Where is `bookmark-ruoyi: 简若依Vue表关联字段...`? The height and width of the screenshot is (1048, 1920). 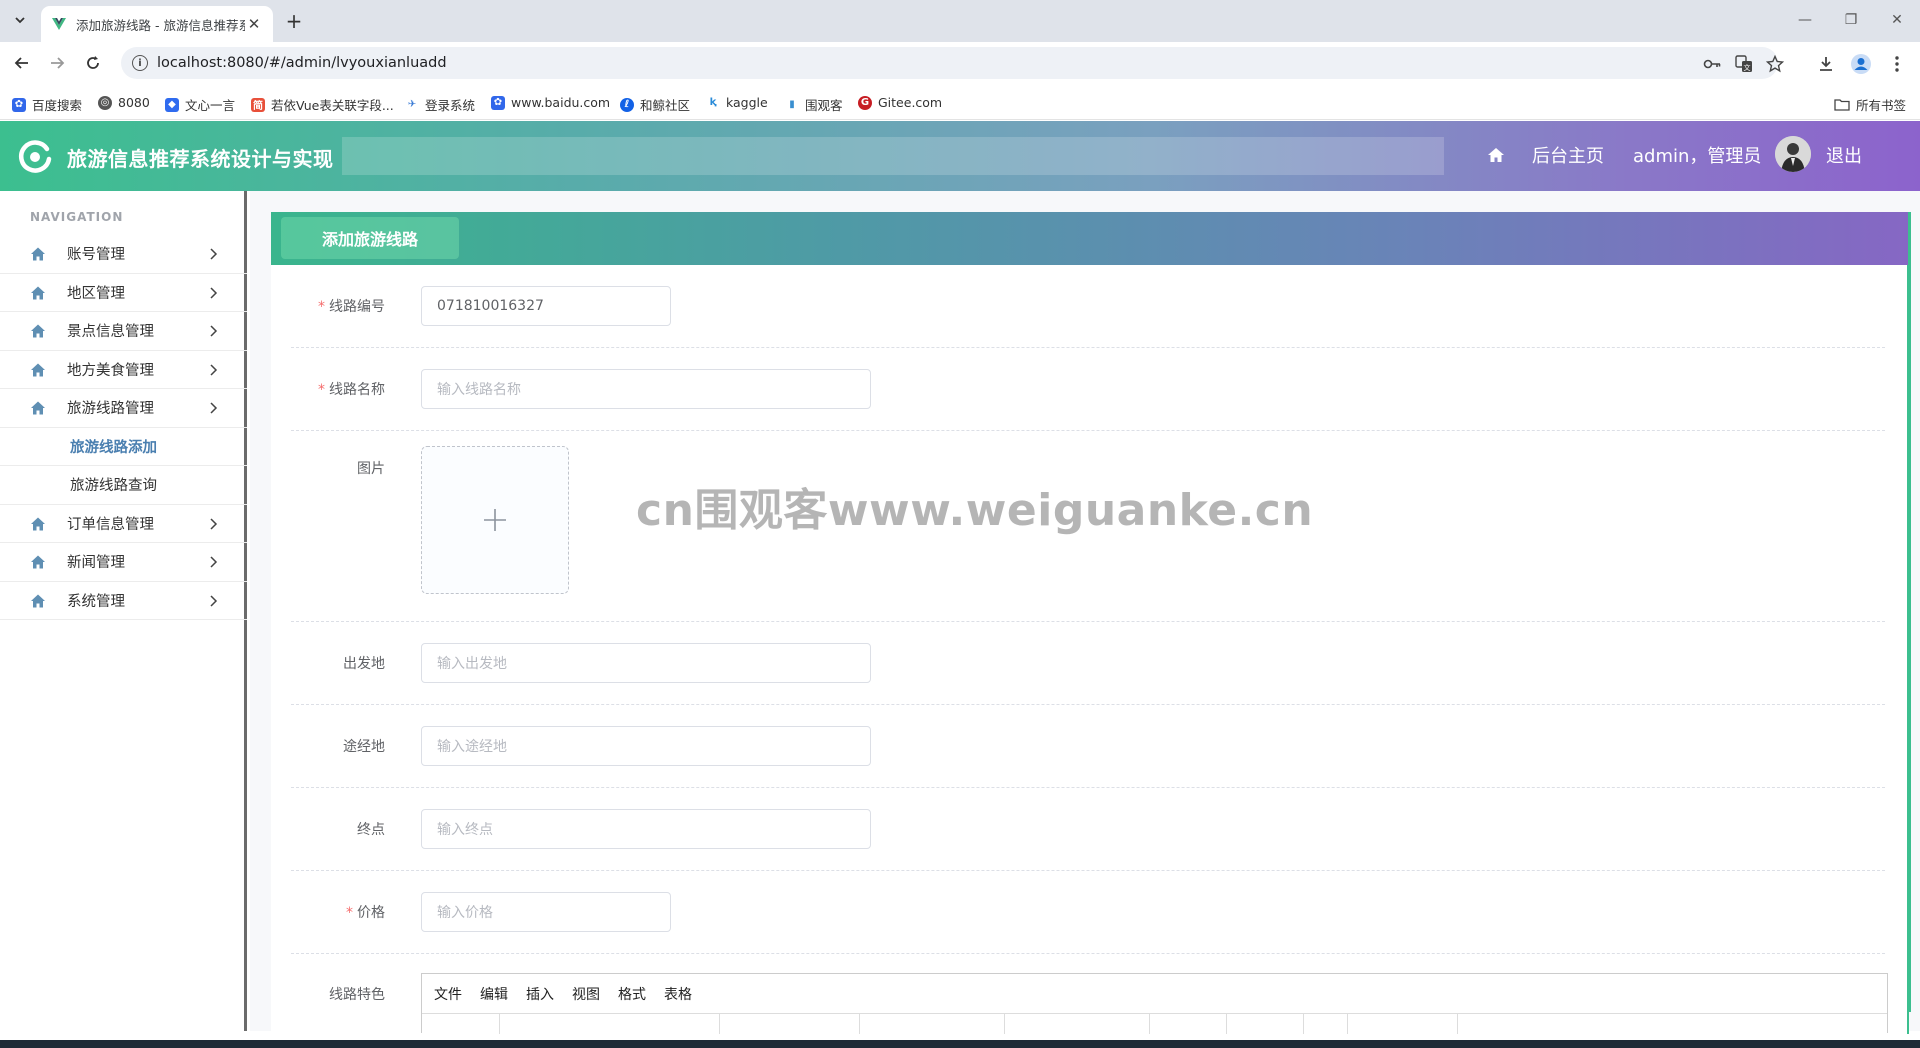 bookmark-ruoyi: 简若依Vue表关联字段... is located at coordinates (322, 104).